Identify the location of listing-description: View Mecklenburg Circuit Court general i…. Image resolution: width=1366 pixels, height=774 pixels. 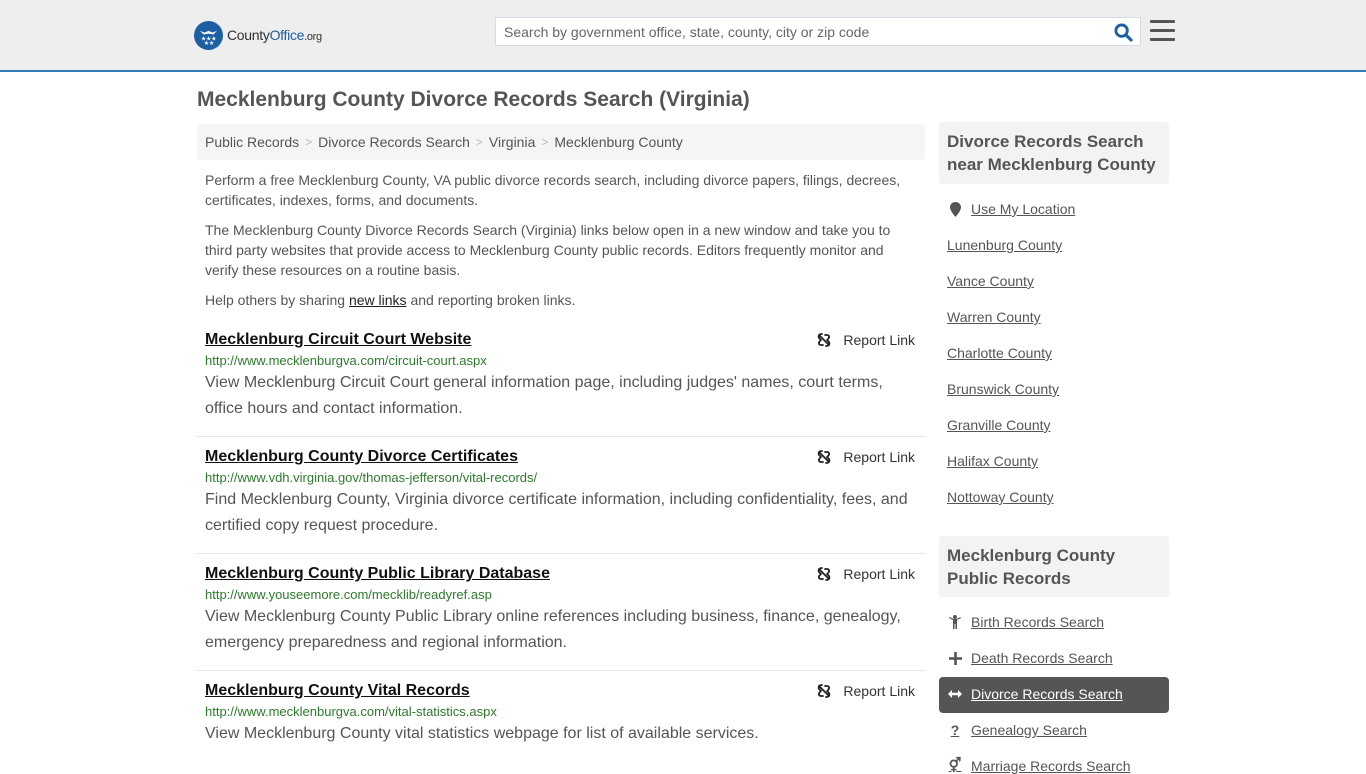
(544, 395).